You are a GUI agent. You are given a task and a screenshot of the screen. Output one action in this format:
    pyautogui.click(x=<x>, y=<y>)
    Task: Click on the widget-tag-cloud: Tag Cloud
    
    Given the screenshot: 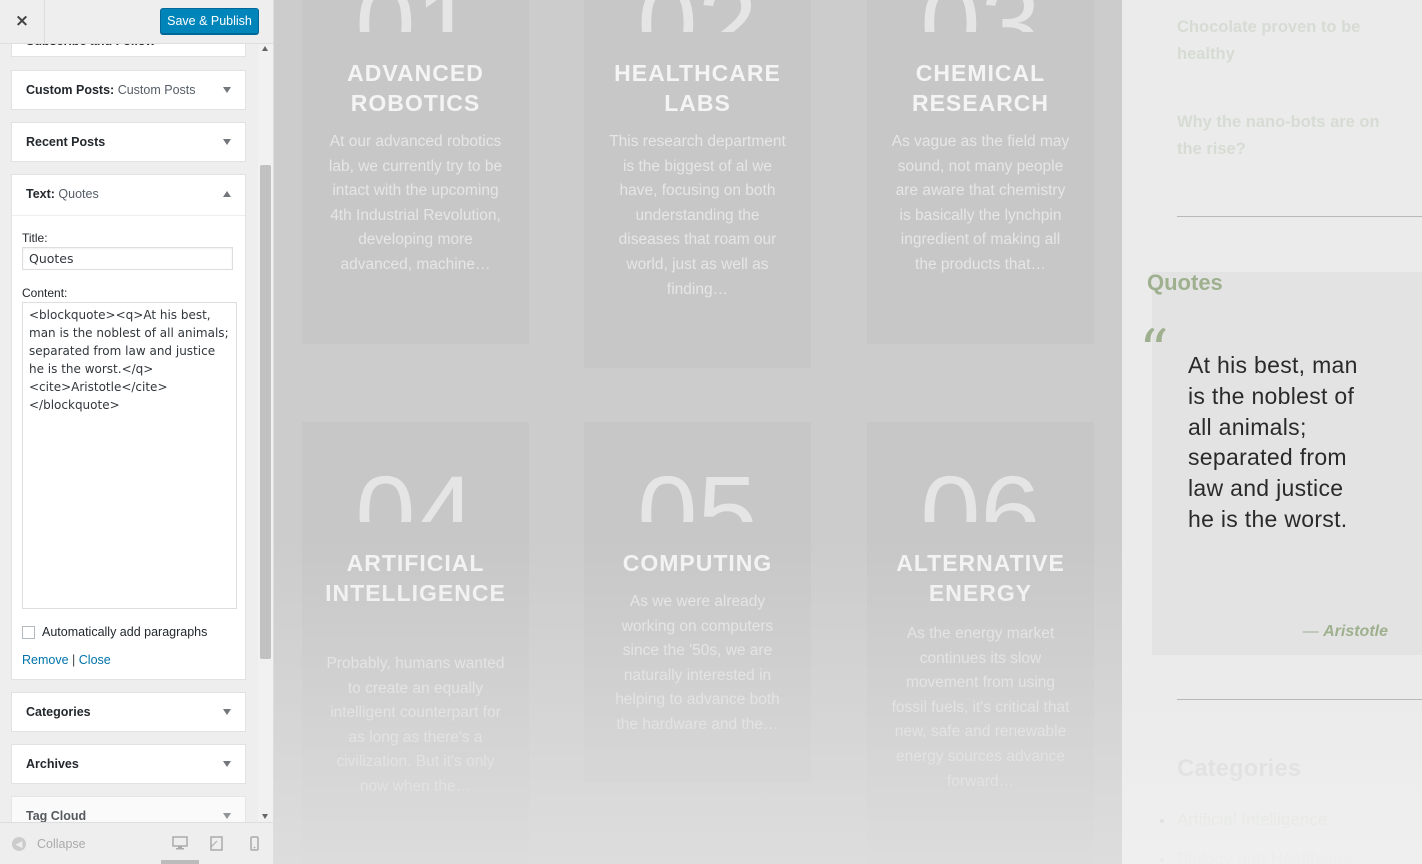 What is the action you would take?
    pyautogui.click(x=128, y=809)
    